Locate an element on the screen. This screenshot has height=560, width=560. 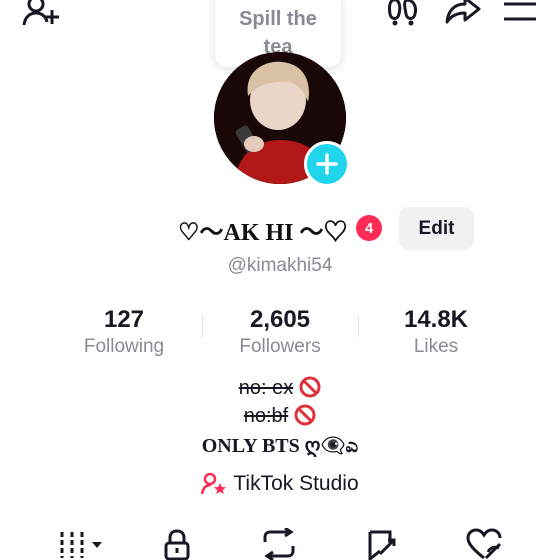
stat-value: 127 is located at coordinates (124, 319).